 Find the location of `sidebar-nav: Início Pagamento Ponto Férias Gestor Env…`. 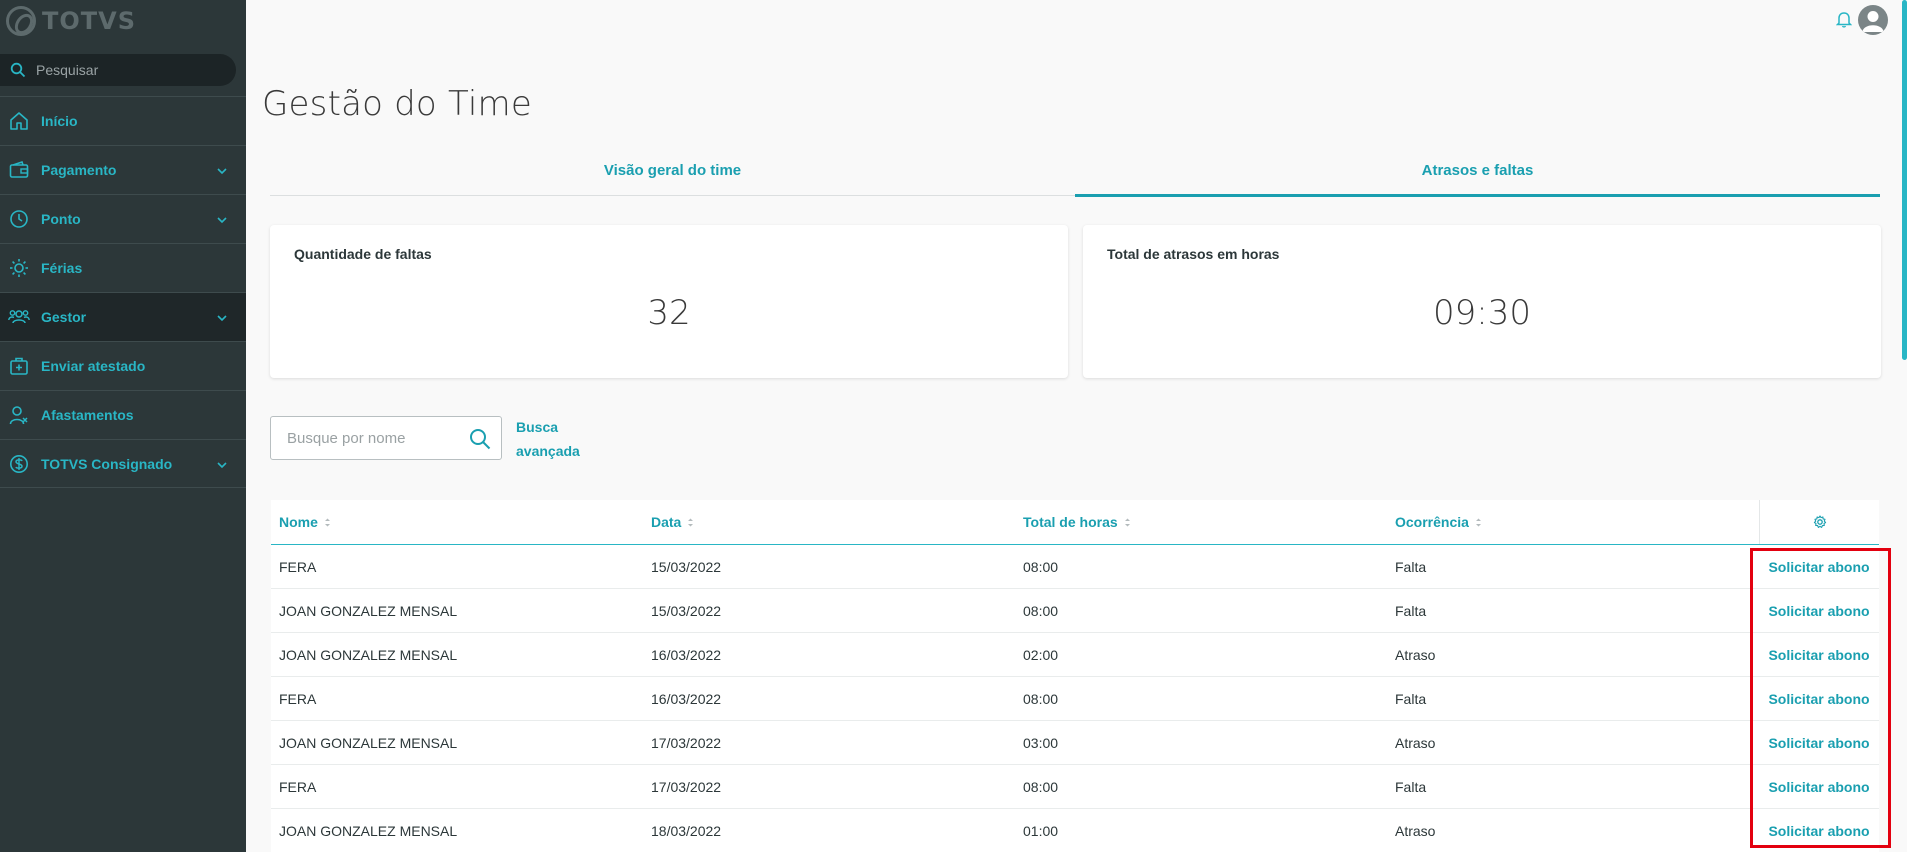

sidebar-nav: Início Pagamento Ponto Férias Gestor Env… is located at coordinates (123, 292).